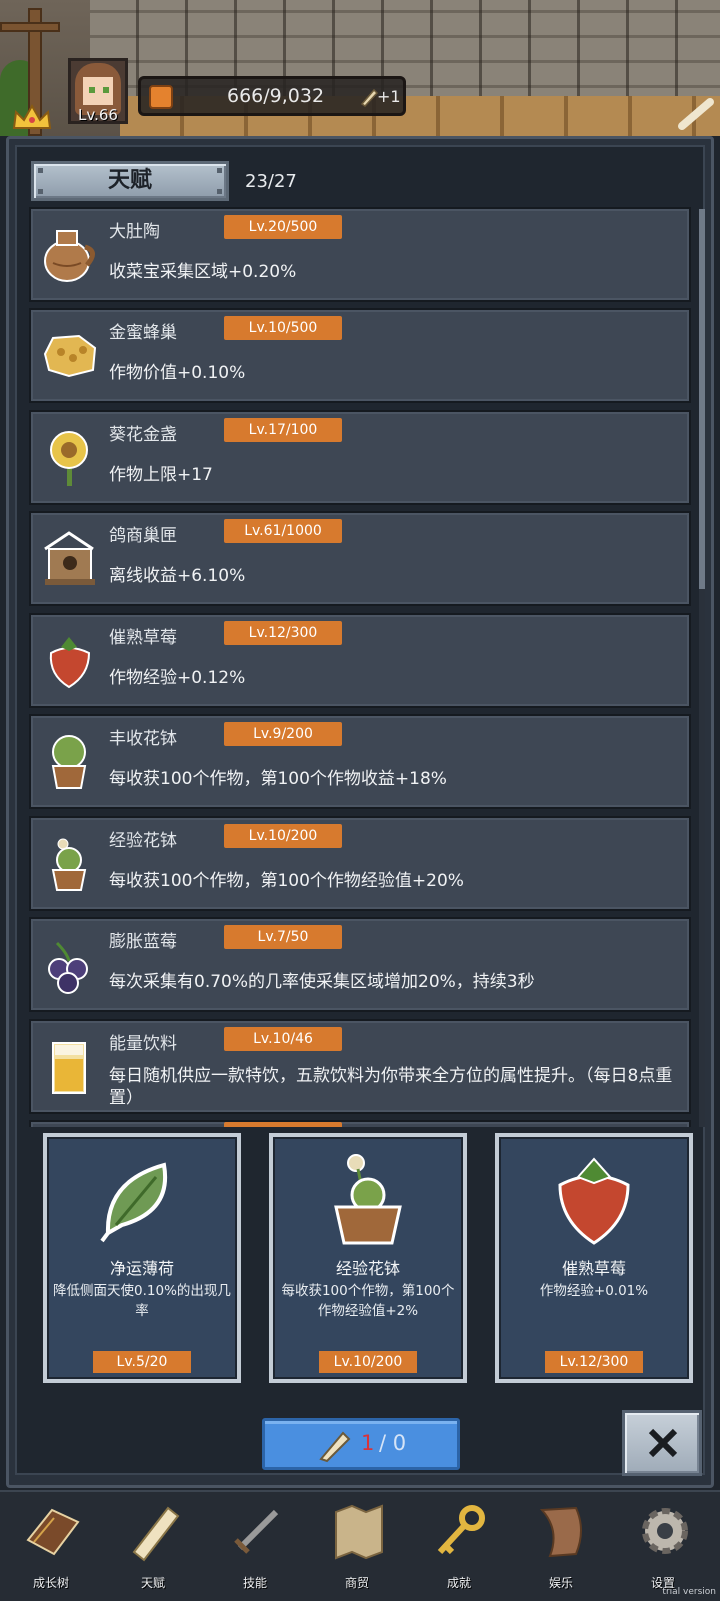  Describe the element at coordinates (142, 1362) in the screenshot. I see `card-level-badge: Lv.5/20` at that location.